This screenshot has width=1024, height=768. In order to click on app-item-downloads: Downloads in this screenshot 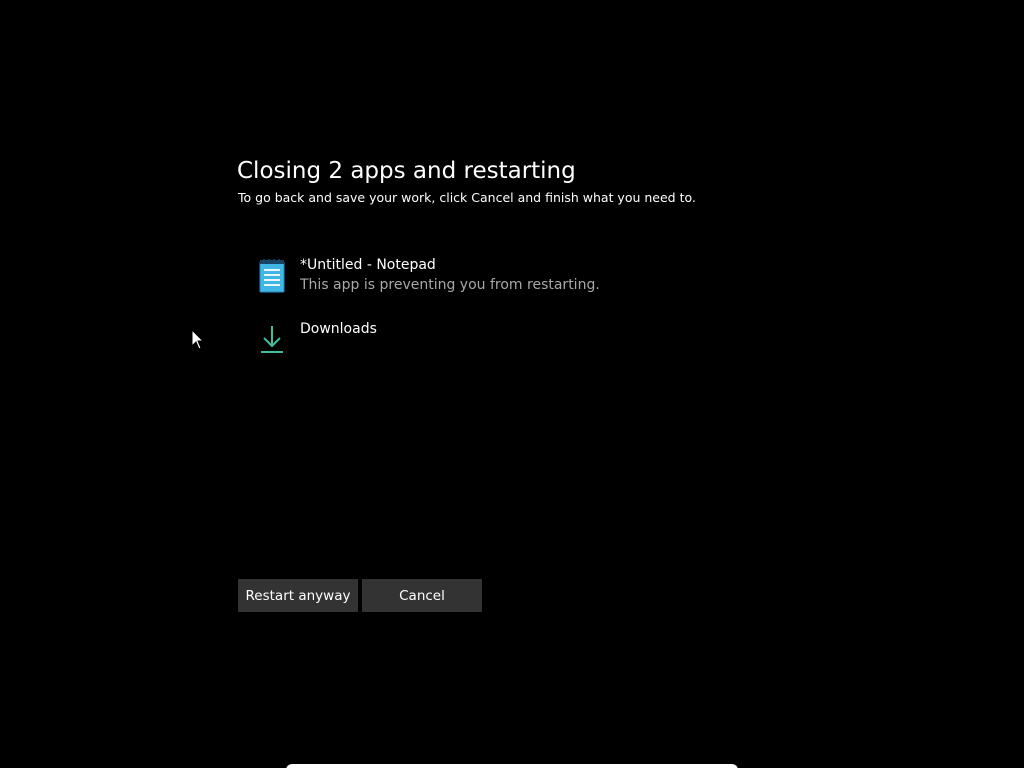, I will do `click(506, 351)`.